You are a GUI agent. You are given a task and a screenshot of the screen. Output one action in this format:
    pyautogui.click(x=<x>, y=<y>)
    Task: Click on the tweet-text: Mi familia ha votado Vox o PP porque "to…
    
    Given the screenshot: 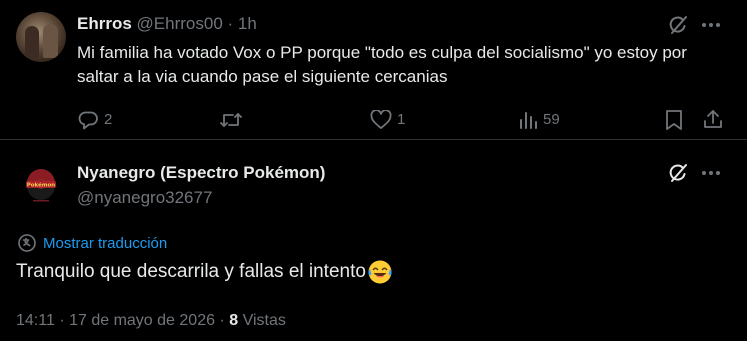 What is the action you would take?
    pyautogui.click(x=382, y=64)
    